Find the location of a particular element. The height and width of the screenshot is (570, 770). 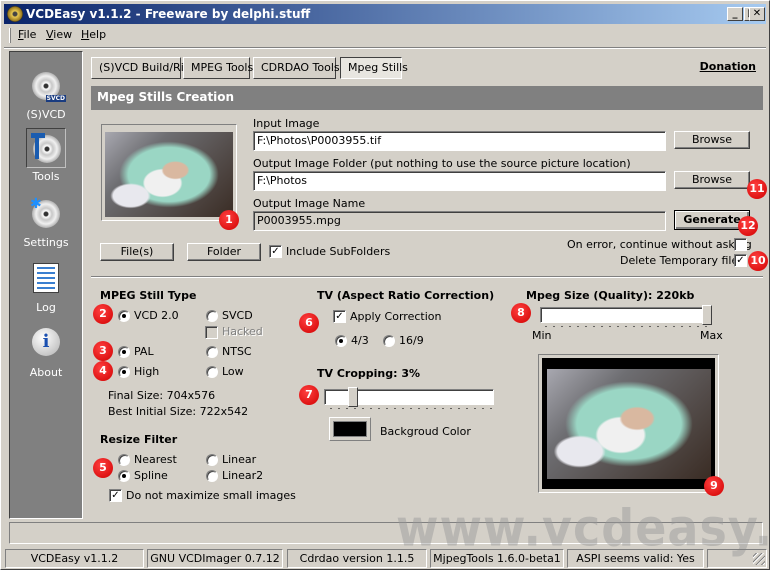

sidebar-item-label: Log is located at coordinates (46, 307).